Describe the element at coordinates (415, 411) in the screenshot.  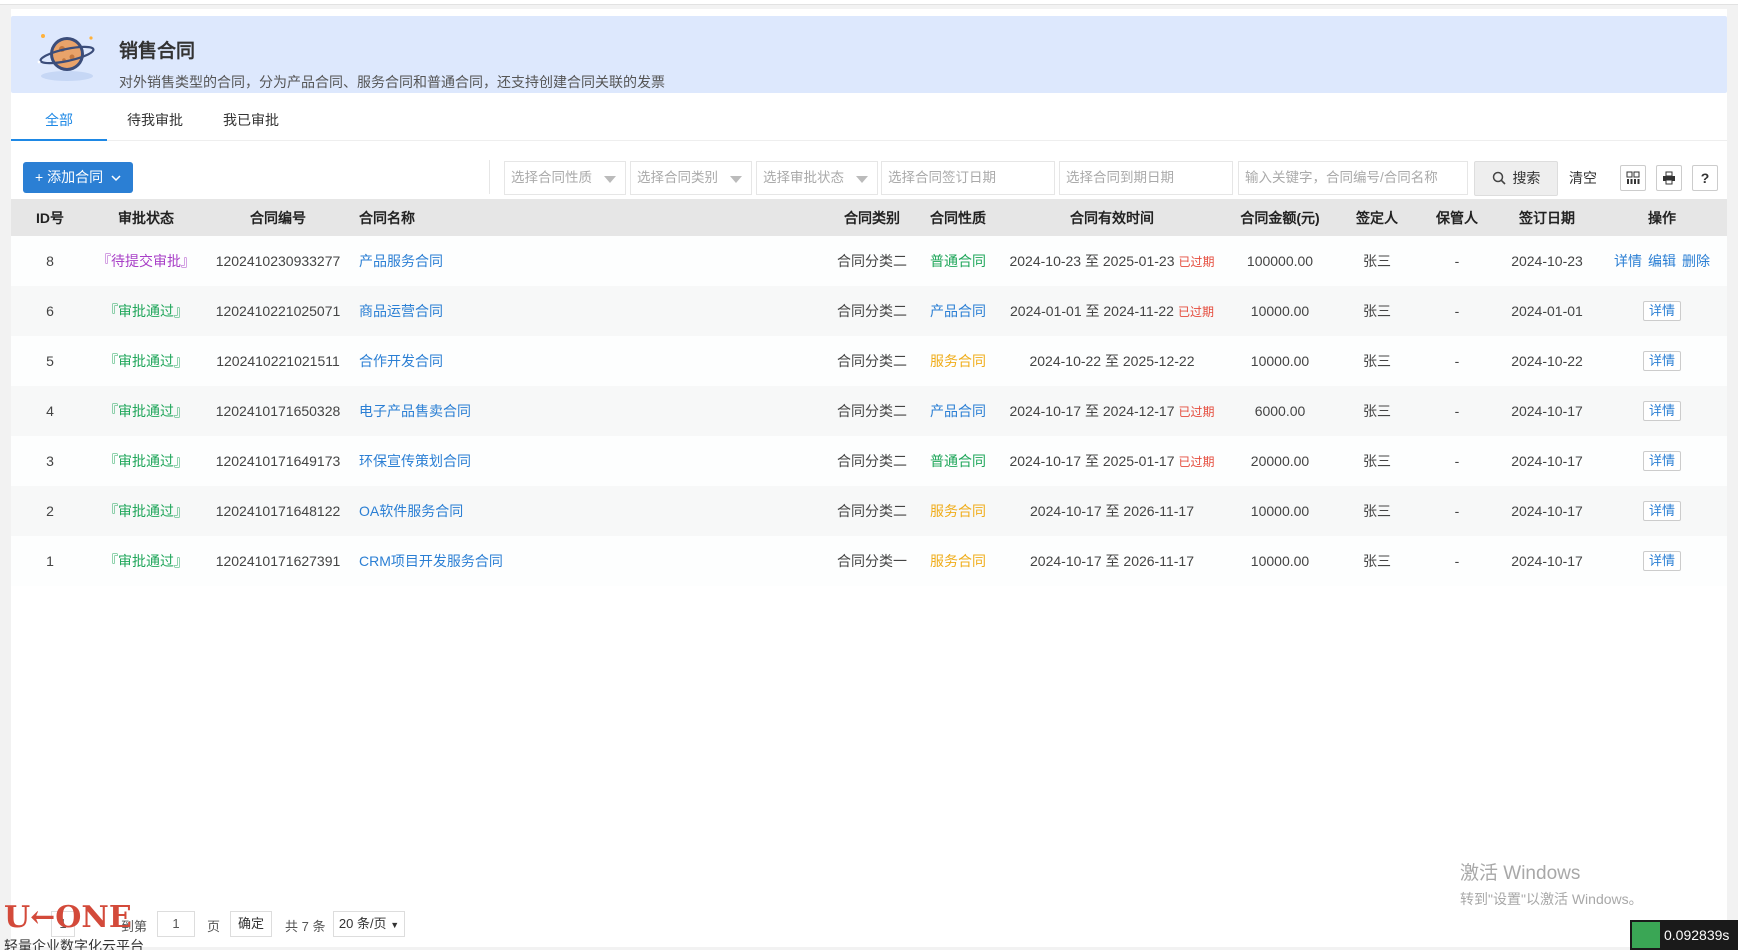
I see `cell-contract-name-link: 电子产品售卖合同` at that location.